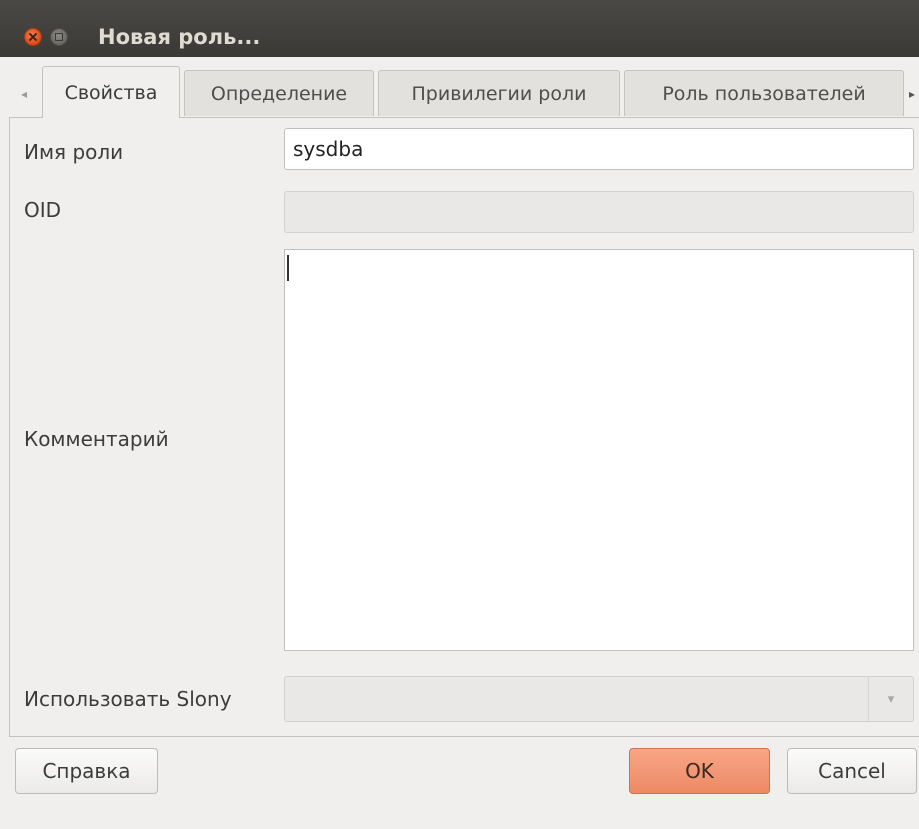 The height and width of the screenshot is (829, 919). Describe the element at coordinates (96, 439) in the screenshot. I see `comment-label: Комментарий` at that location.